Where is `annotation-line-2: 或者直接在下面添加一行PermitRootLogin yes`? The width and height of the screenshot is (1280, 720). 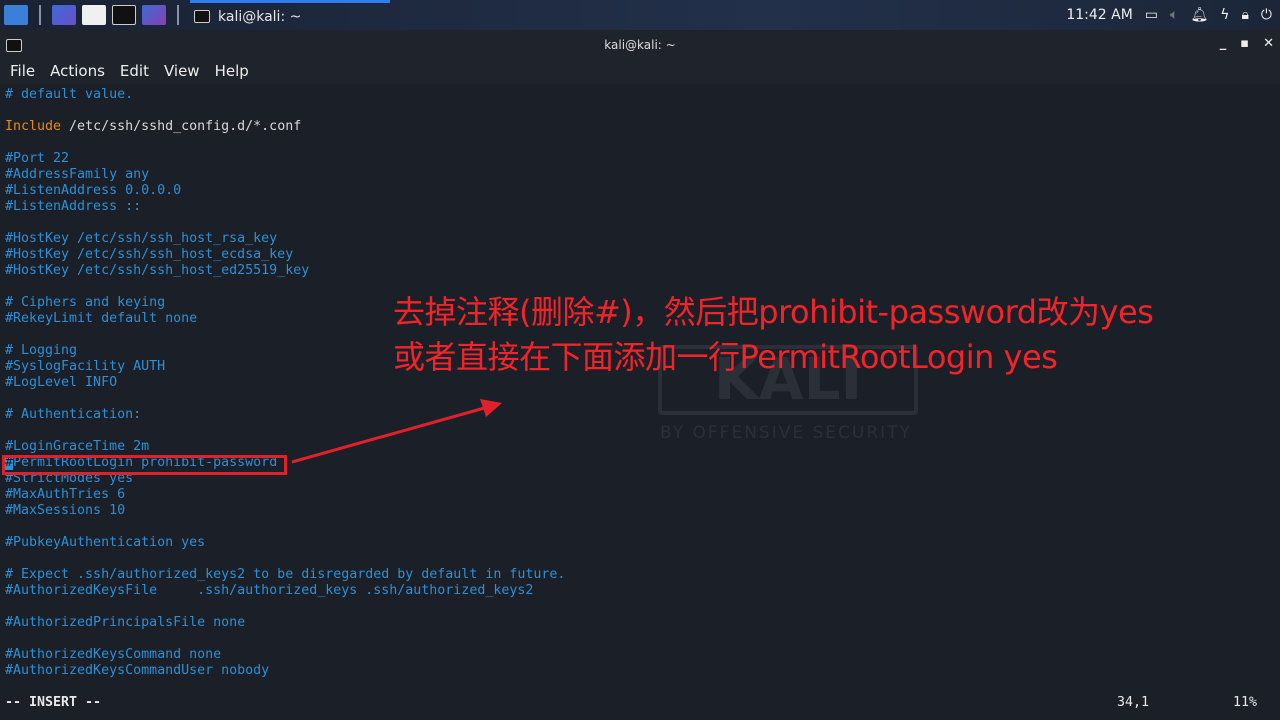 annotation-line-2: 或者直接在下面添加一行PermitRootLogin yes is located at coordinates (725, 357).